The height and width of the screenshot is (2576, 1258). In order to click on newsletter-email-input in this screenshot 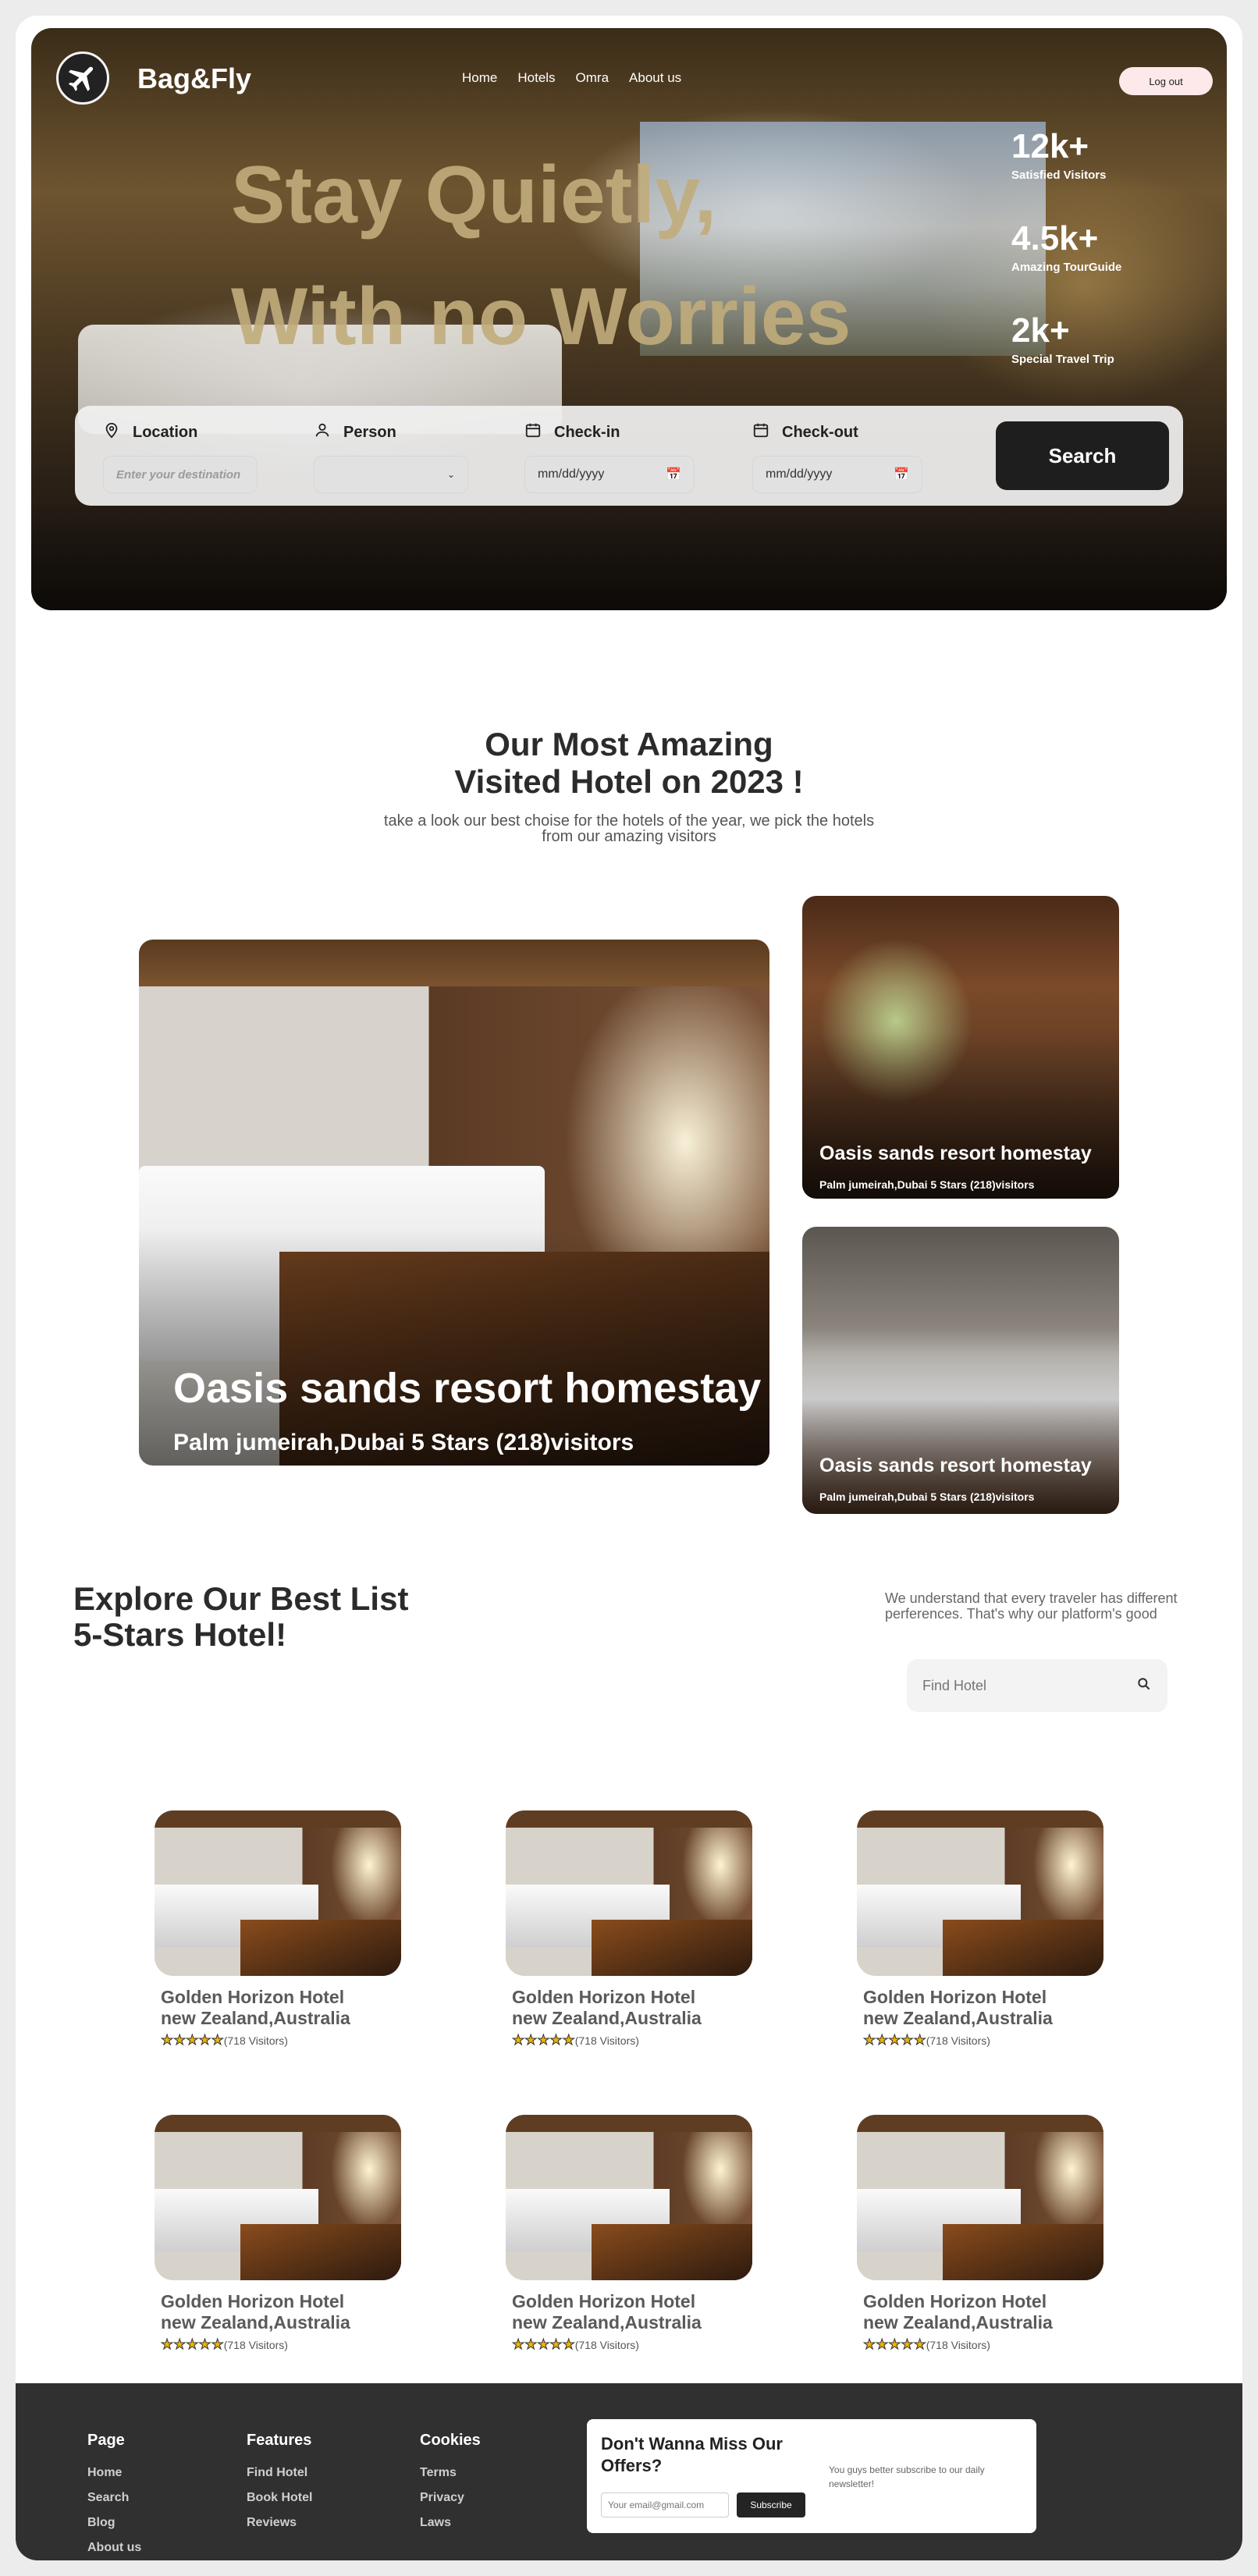, I will do `click(665, 2505)`.